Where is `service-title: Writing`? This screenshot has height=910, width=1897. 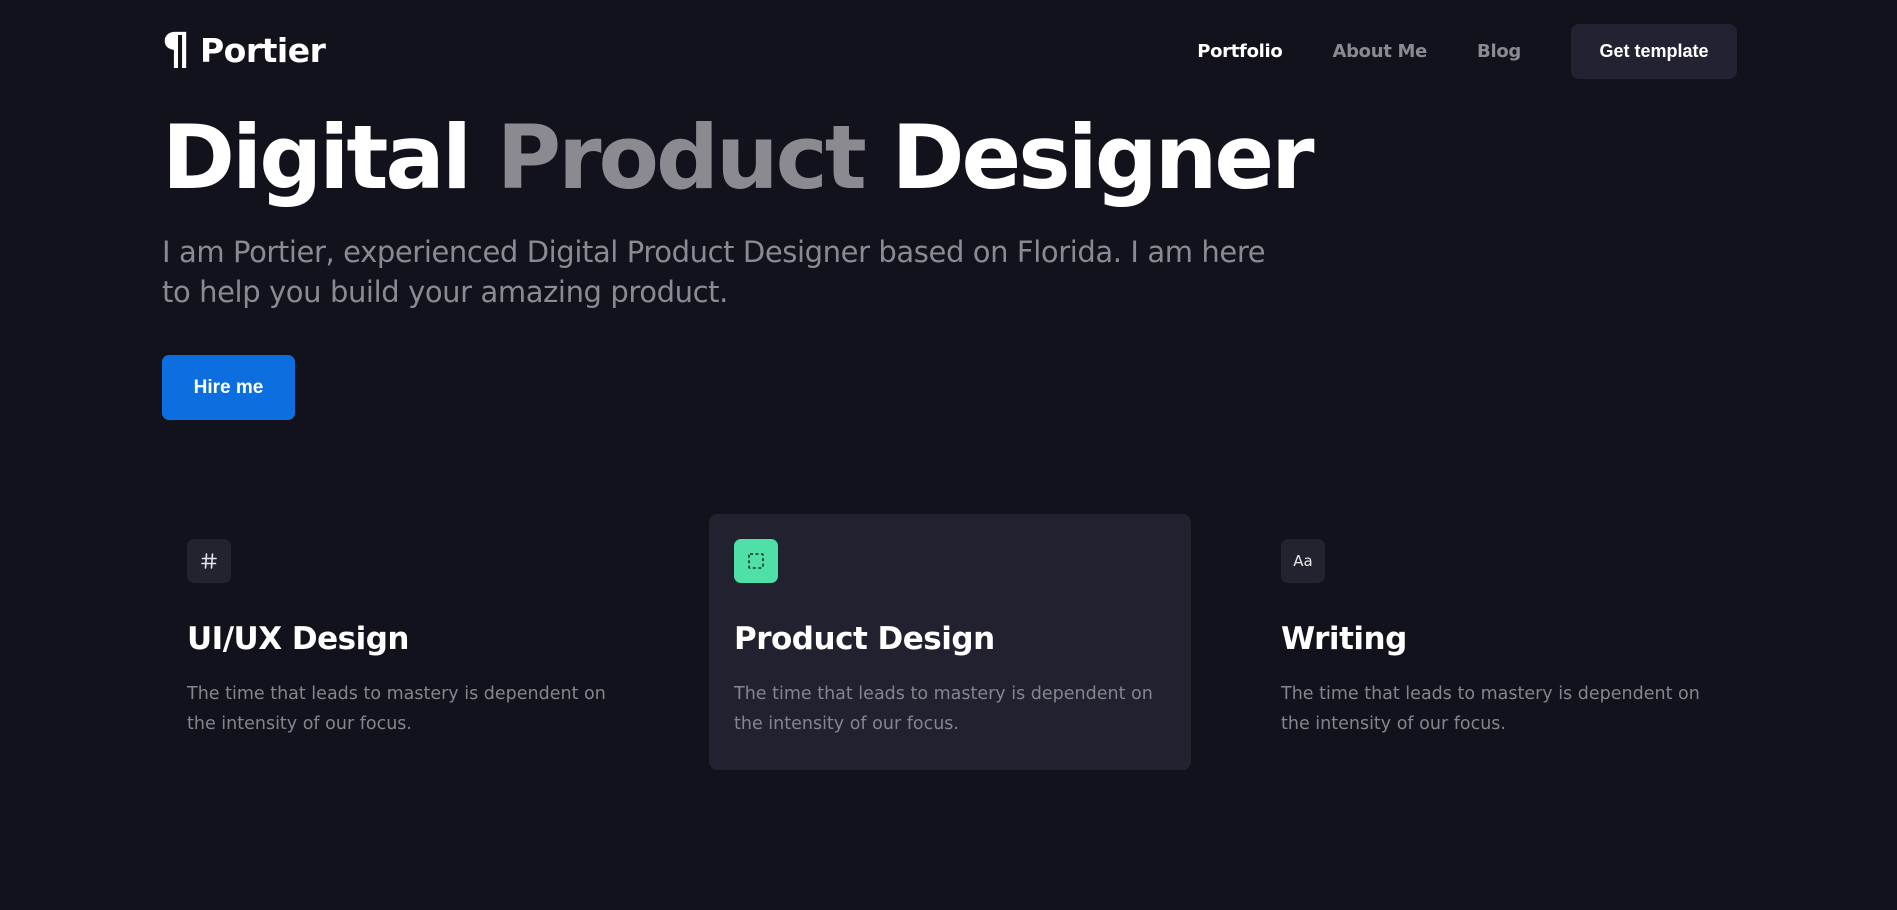
service-title: Writing is located at coordinates (1344, 639).